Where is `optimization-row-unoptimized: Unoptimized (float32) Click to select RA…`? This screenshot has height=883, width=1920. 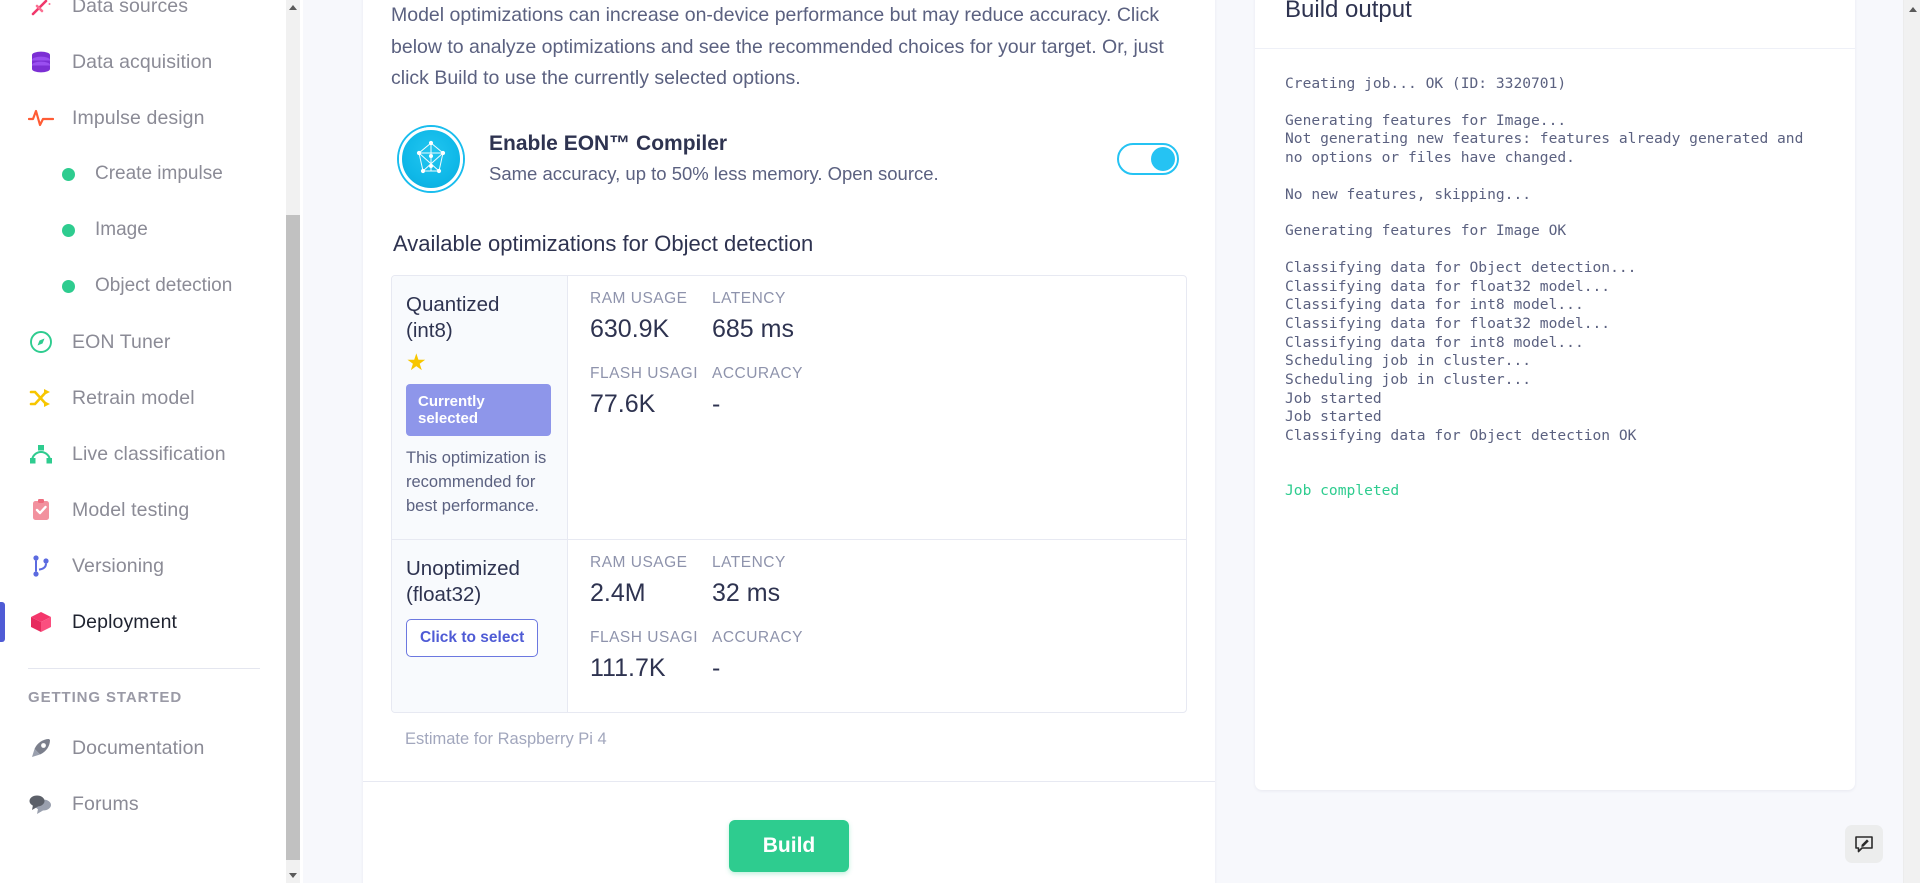 optimization-row-unoptimized: Unoptimized (float32) Click to select RA… is located at coordinates (789, 626).